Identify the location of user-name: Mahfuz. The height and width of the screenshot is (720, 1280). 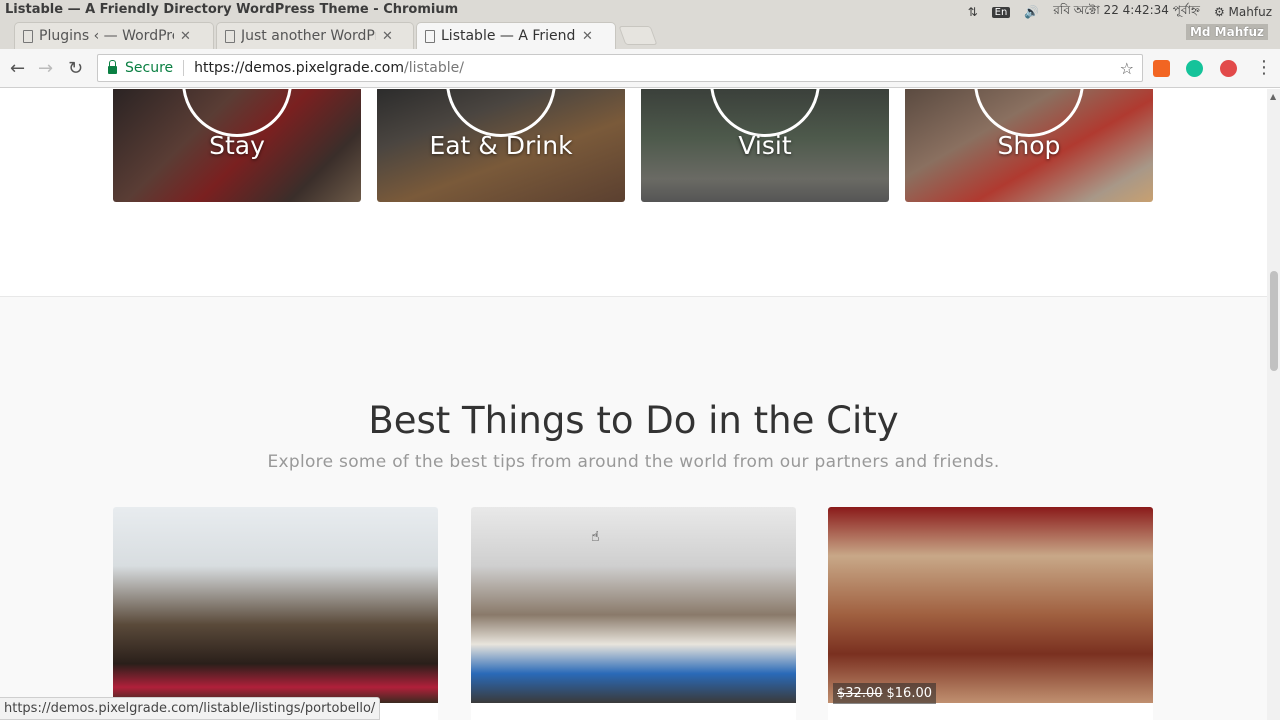
(1250, 12).